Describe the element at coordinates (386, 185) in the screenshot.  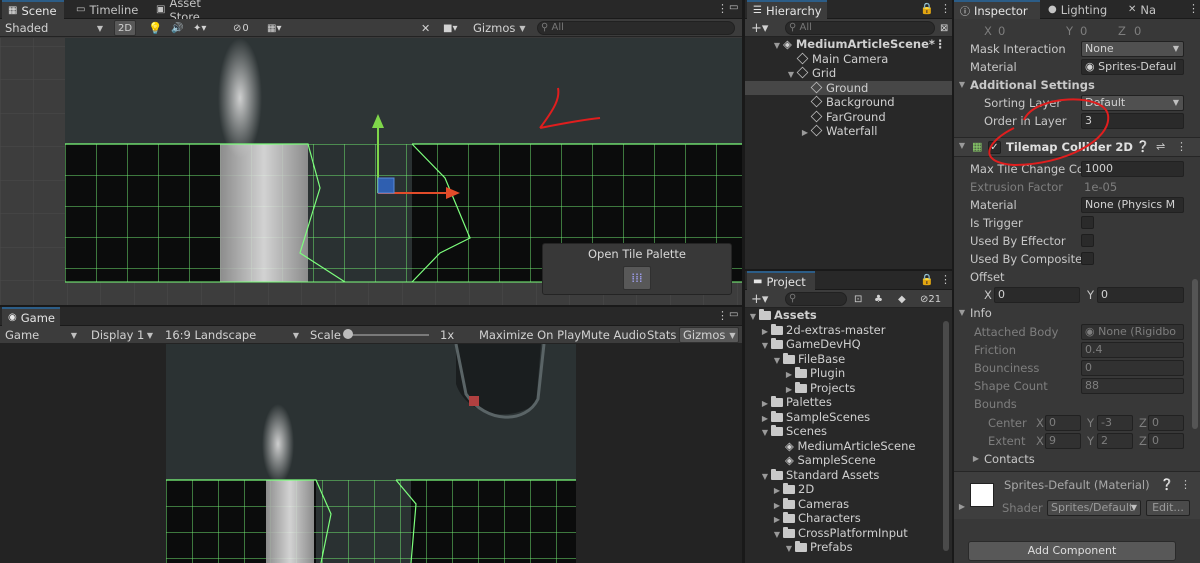
I see `move-gizmo-plane` at that location.